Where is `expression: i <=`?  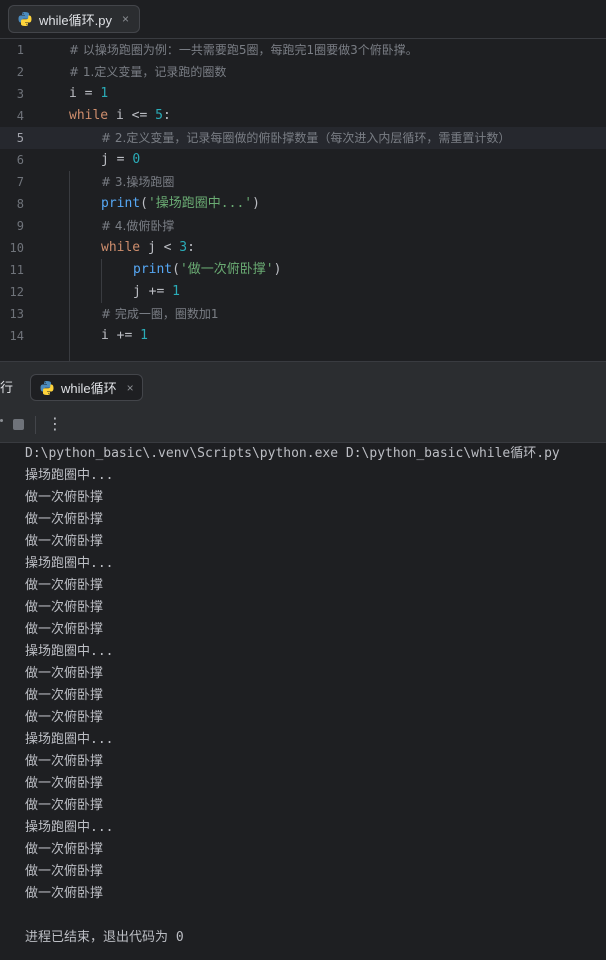 expression: i <= is located at coordinates (132, 115).